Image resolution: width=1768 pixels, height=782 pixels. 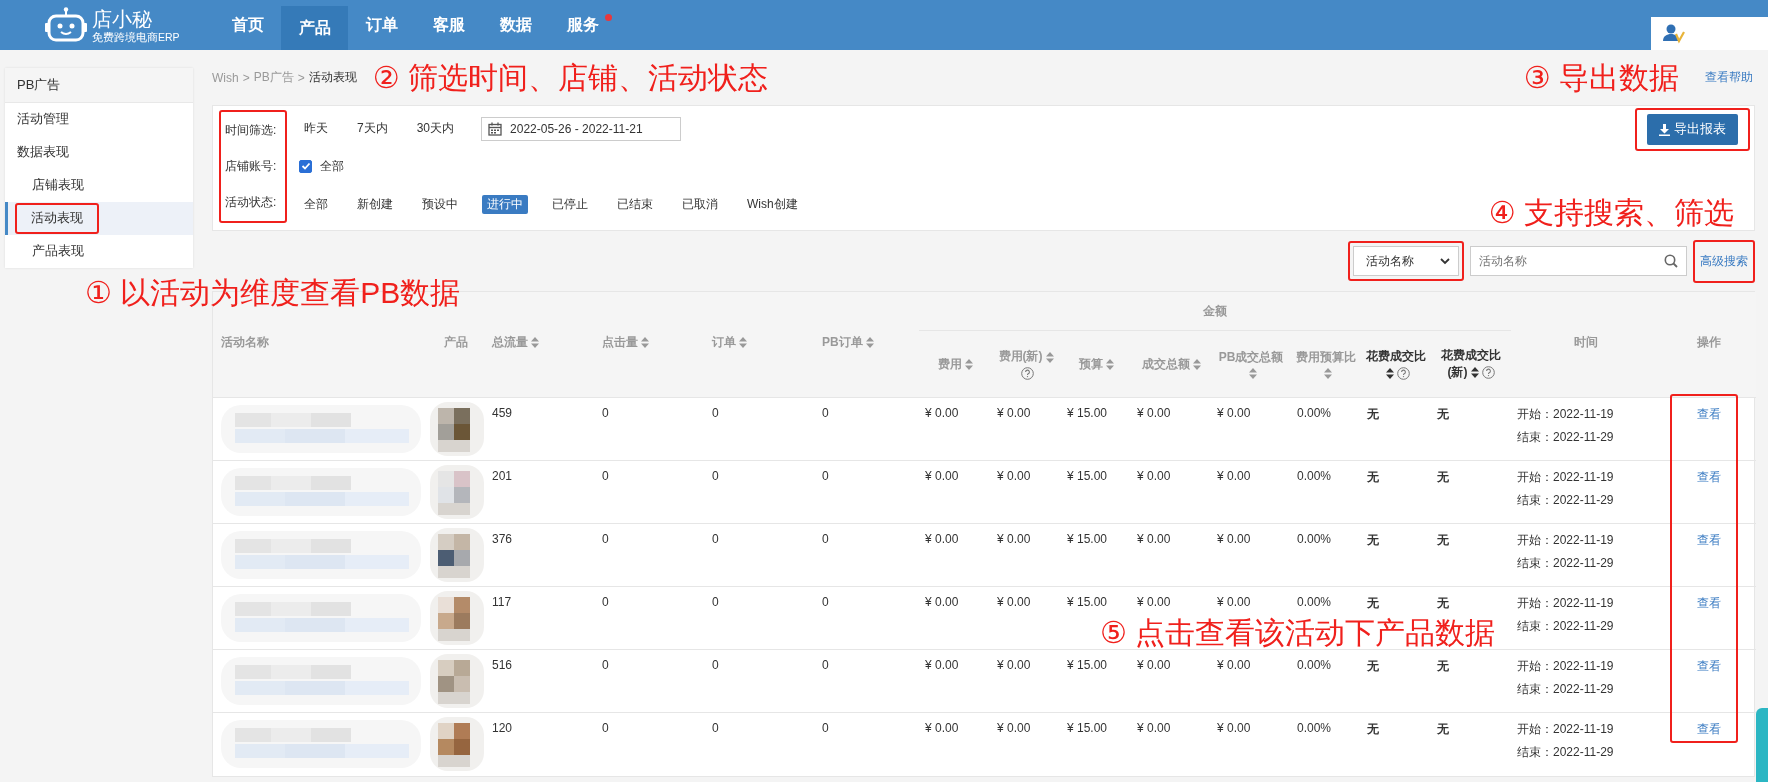 What do you see at coordinates (251, 203) in the screenshot?
I see `filter-label: 活动状态:` at bounding box center [251, 203].